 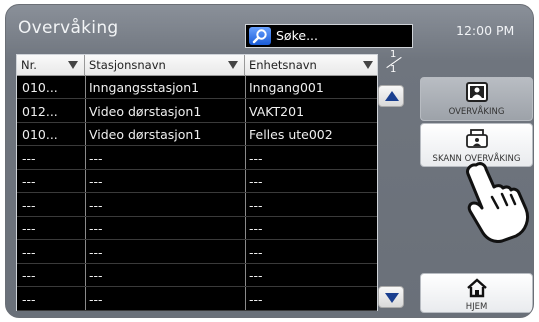 I want to click on cell-device: VAKT201, so click(x=277, y=111).